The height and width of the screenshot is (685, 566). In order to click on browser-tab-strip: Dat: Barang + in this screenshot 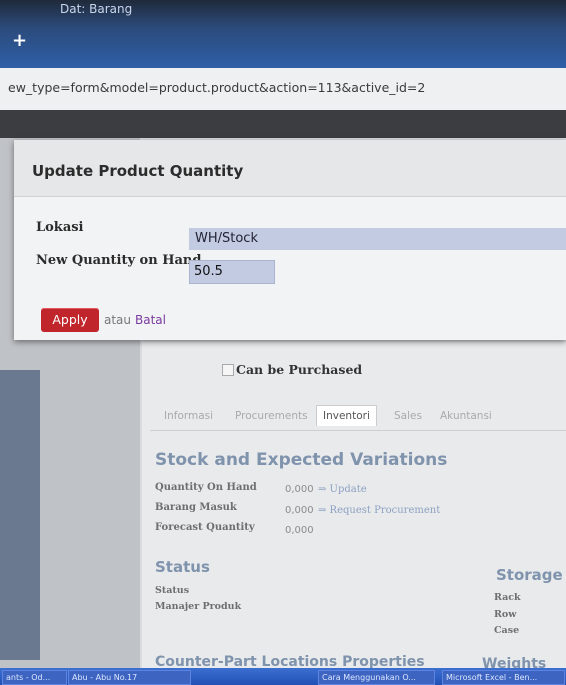, I will do `click(283, 34)`.